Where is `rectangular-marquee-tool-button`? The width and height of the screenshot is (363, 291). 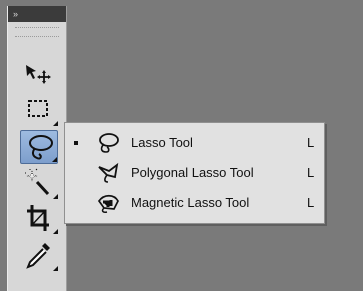
rectangular-marquee-tool-button is located at coordinates (39, 110).